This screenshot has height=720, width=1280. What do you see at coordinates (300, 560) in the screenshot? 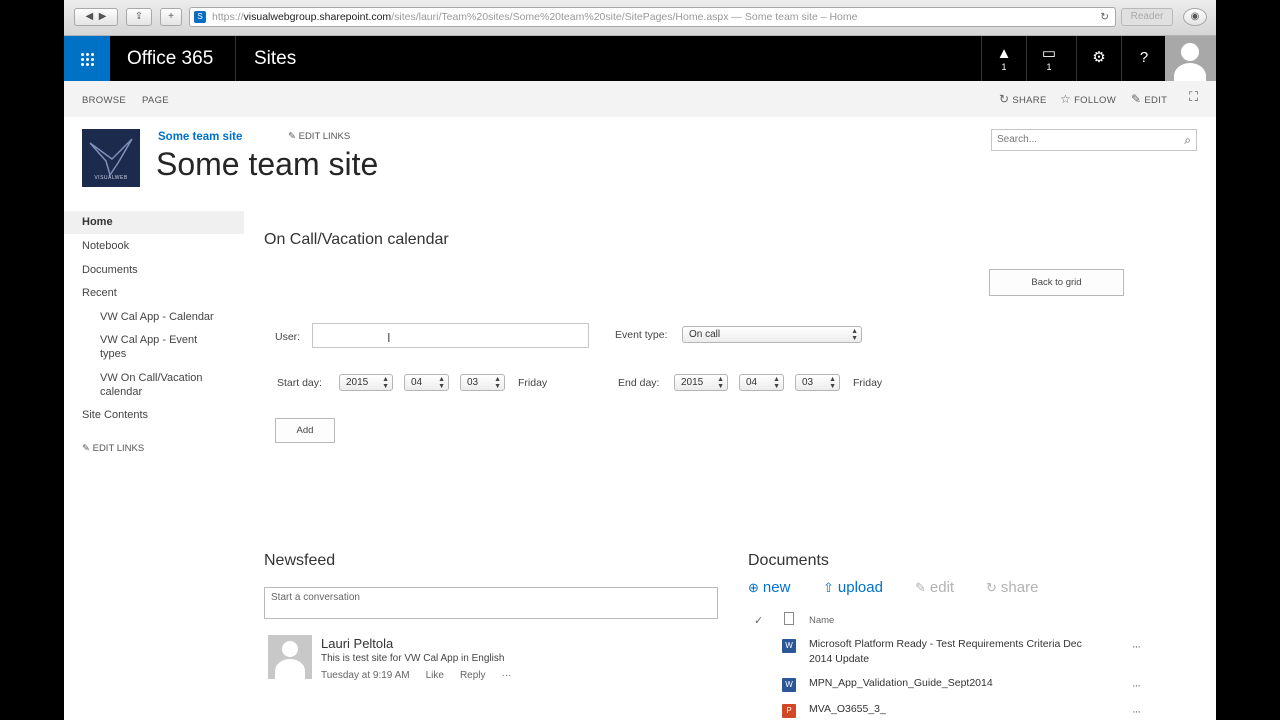
I see `newsfeed-title: Newsfeed` at bounding box center [300, 560].